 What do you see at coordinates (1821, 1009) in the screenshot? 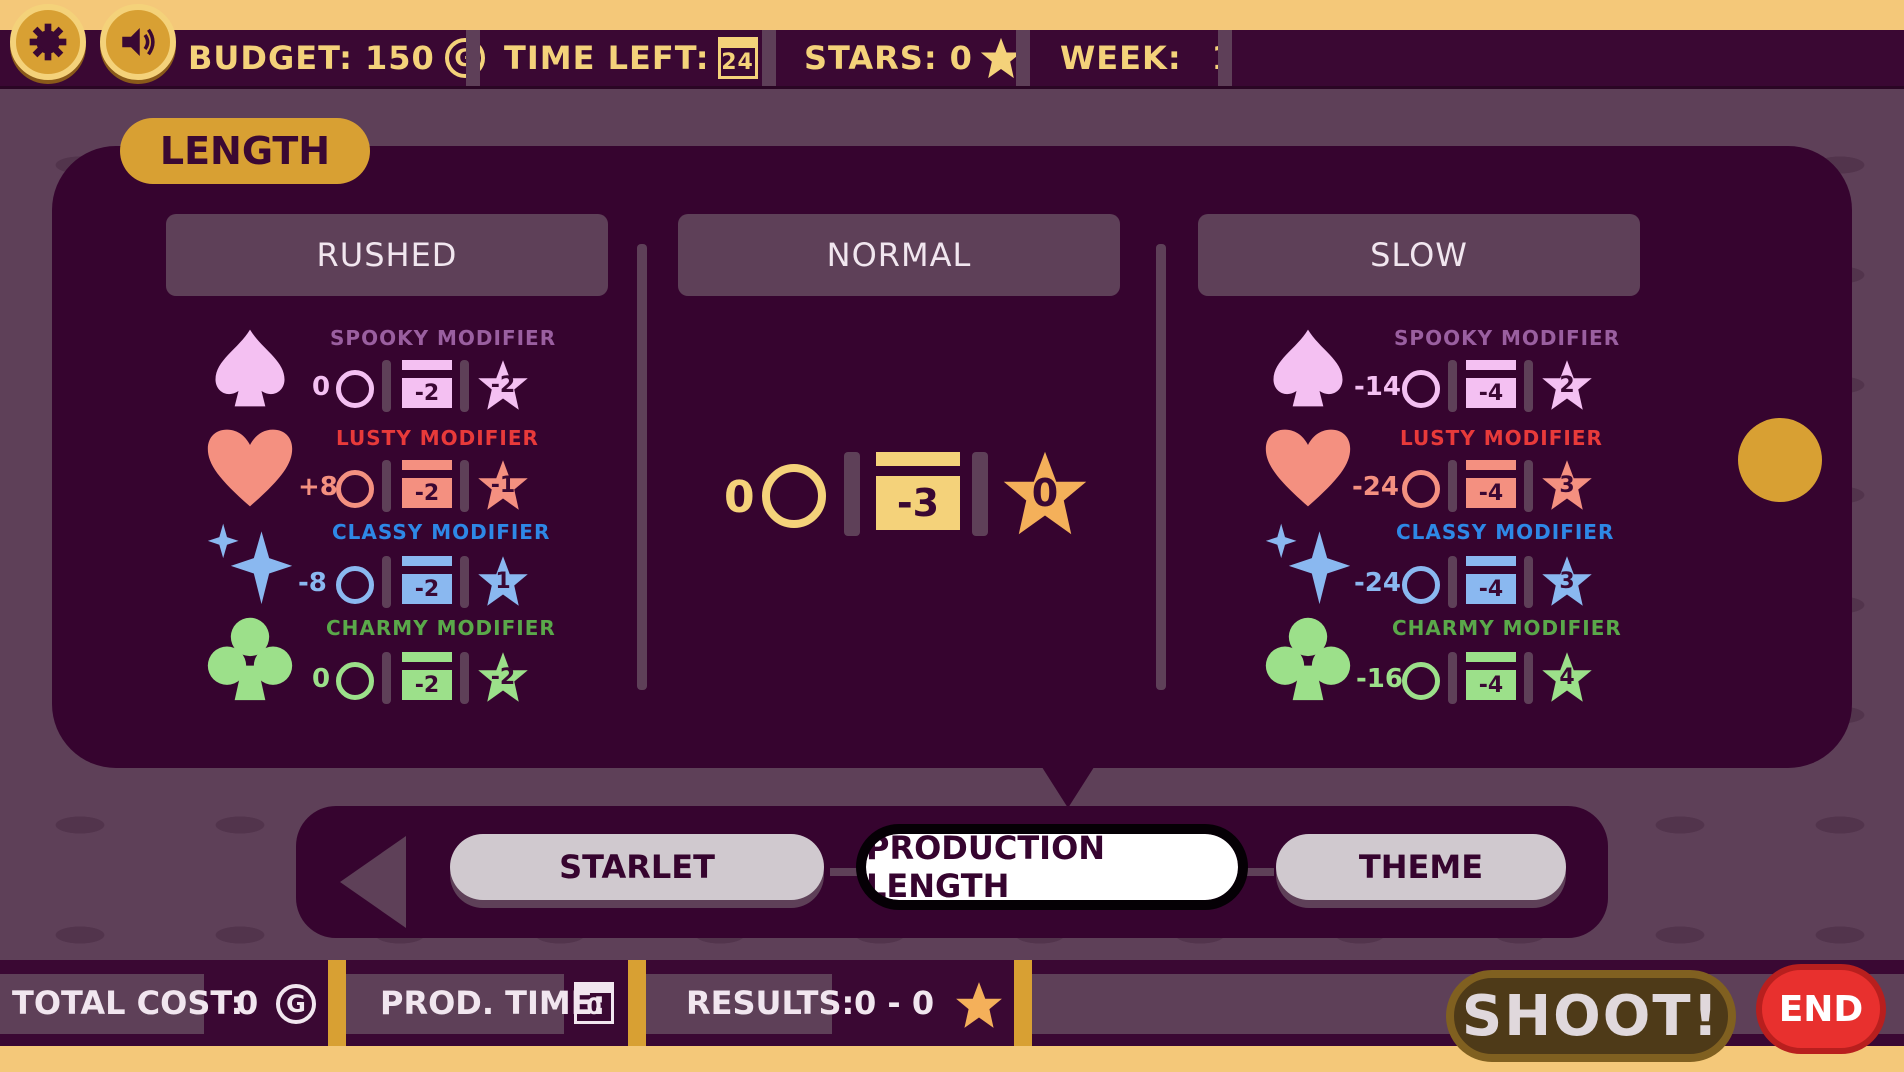
I see `end-button: END` at bounding box center [1821, 1009].